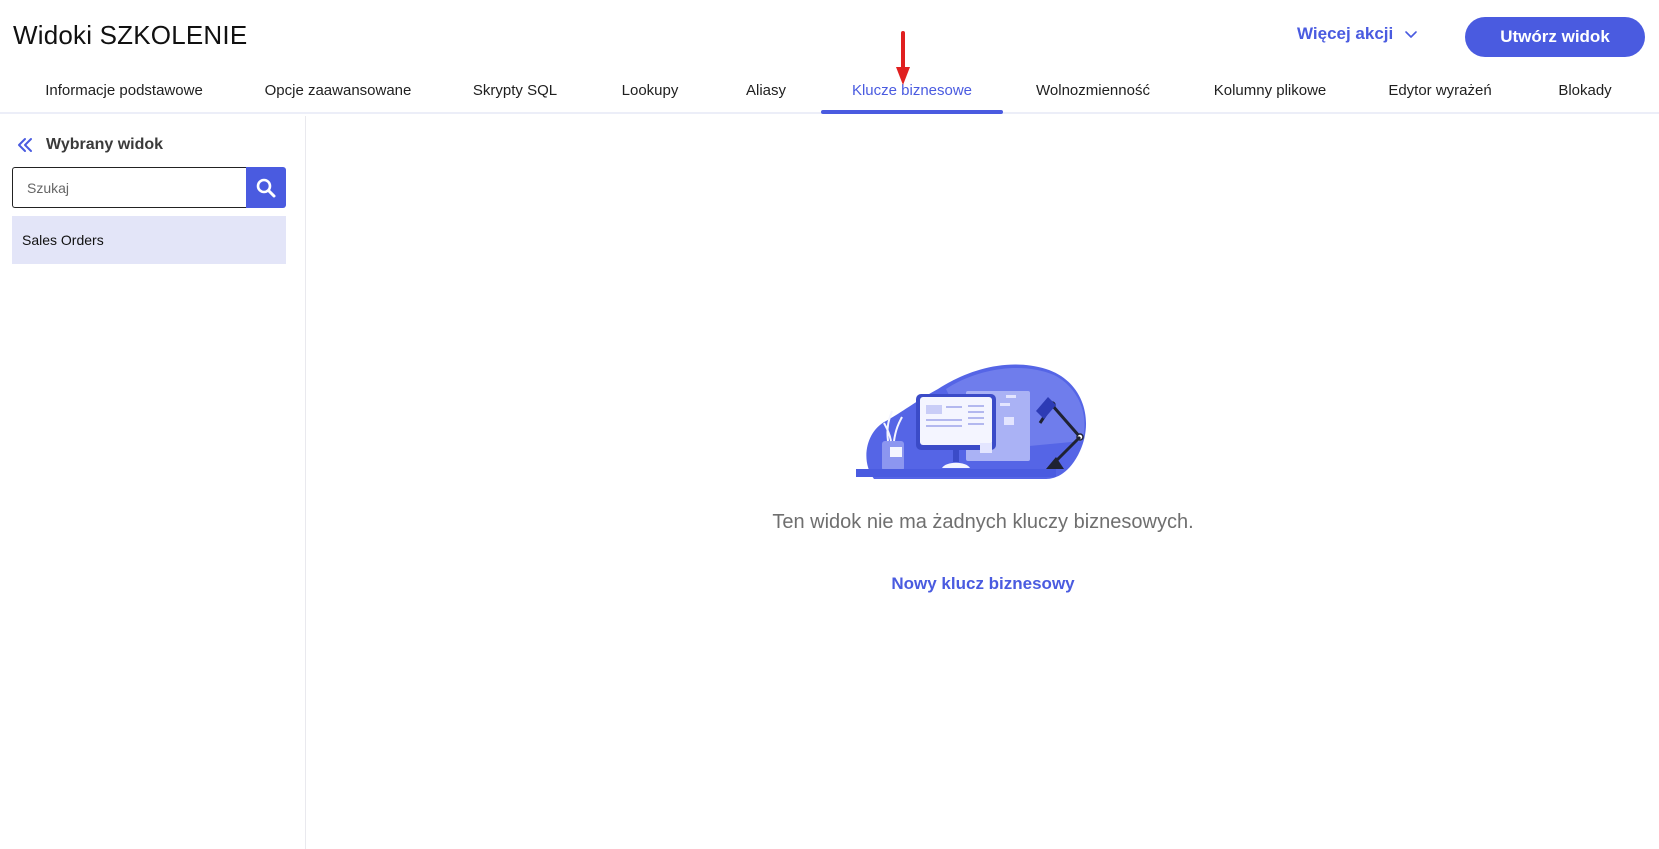  I want to click on tab-wolnozmiennosc: Wolnozmienność, so click(1093, 90).